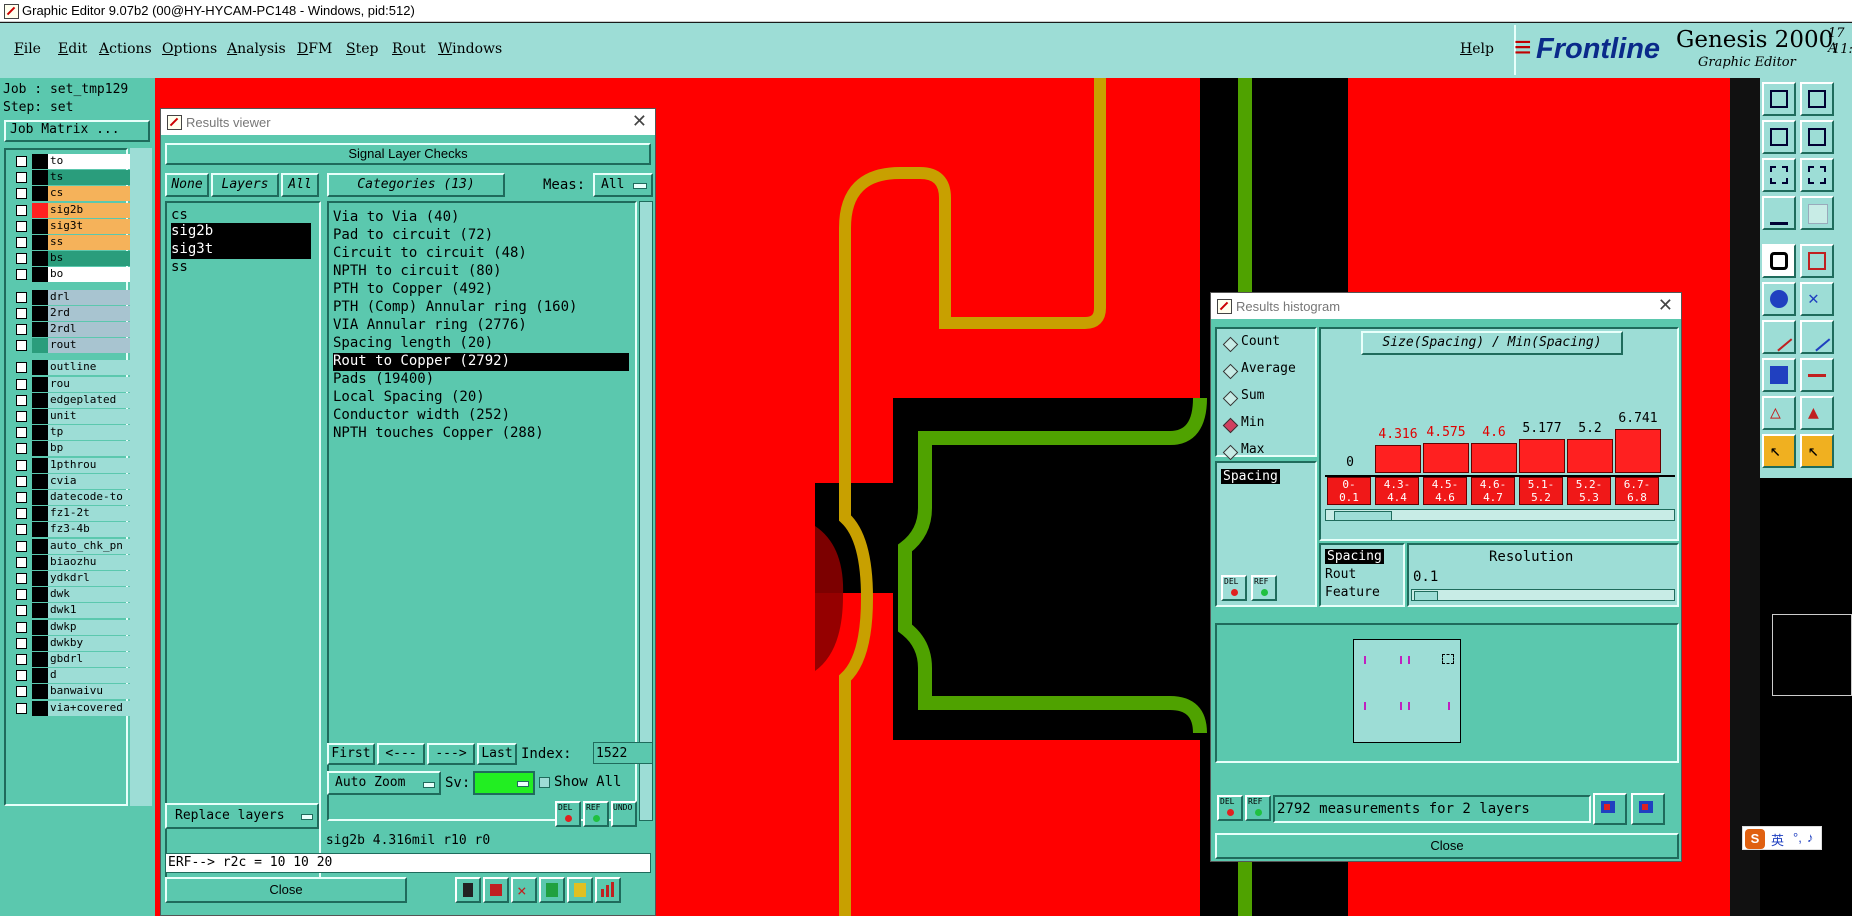  What do you see at coordinates (241, 232) in the screenshot?
I see `layer-list-item-selected: sig2b` at bounding box center [241, 232].